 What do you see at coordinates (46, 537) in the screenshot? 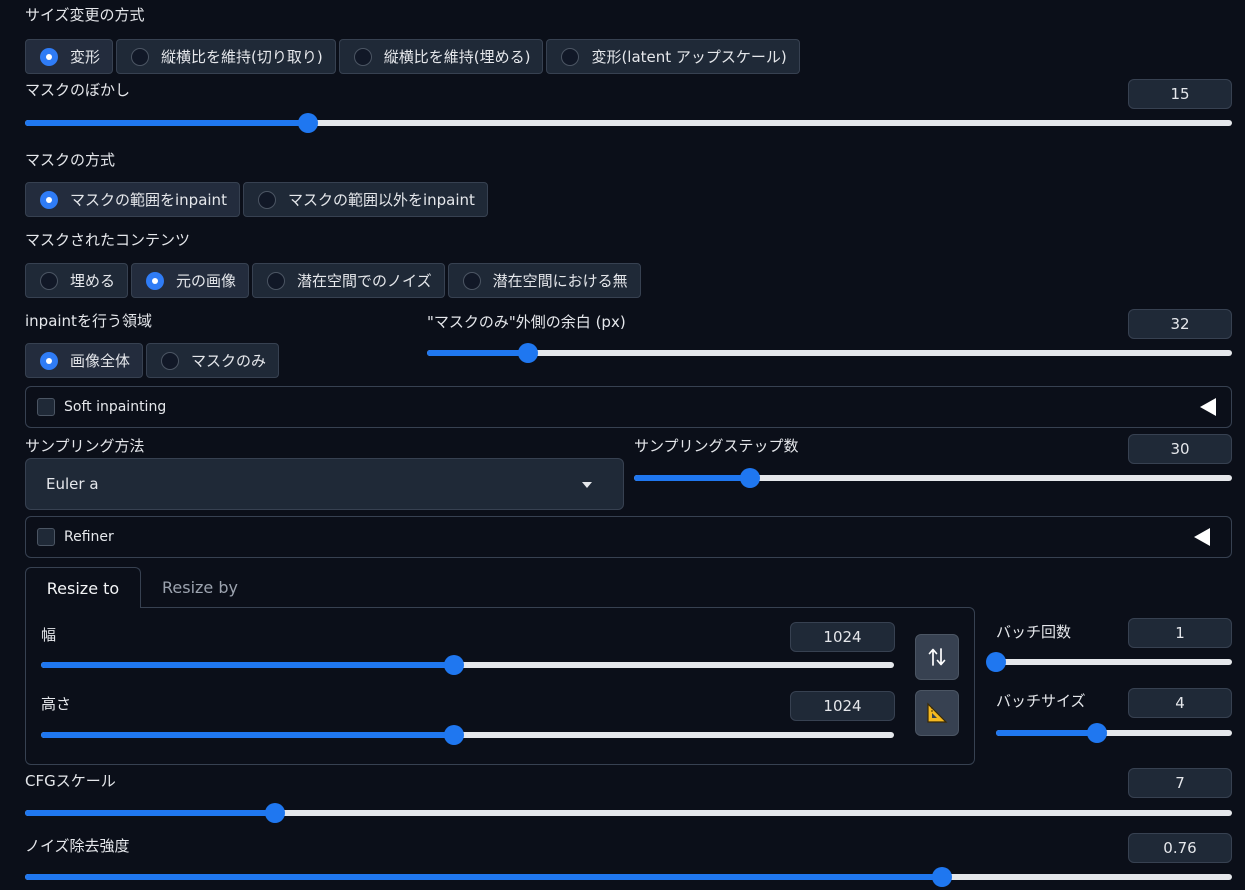
I see `refiner-checkbox` at bounding box center [46, 537].